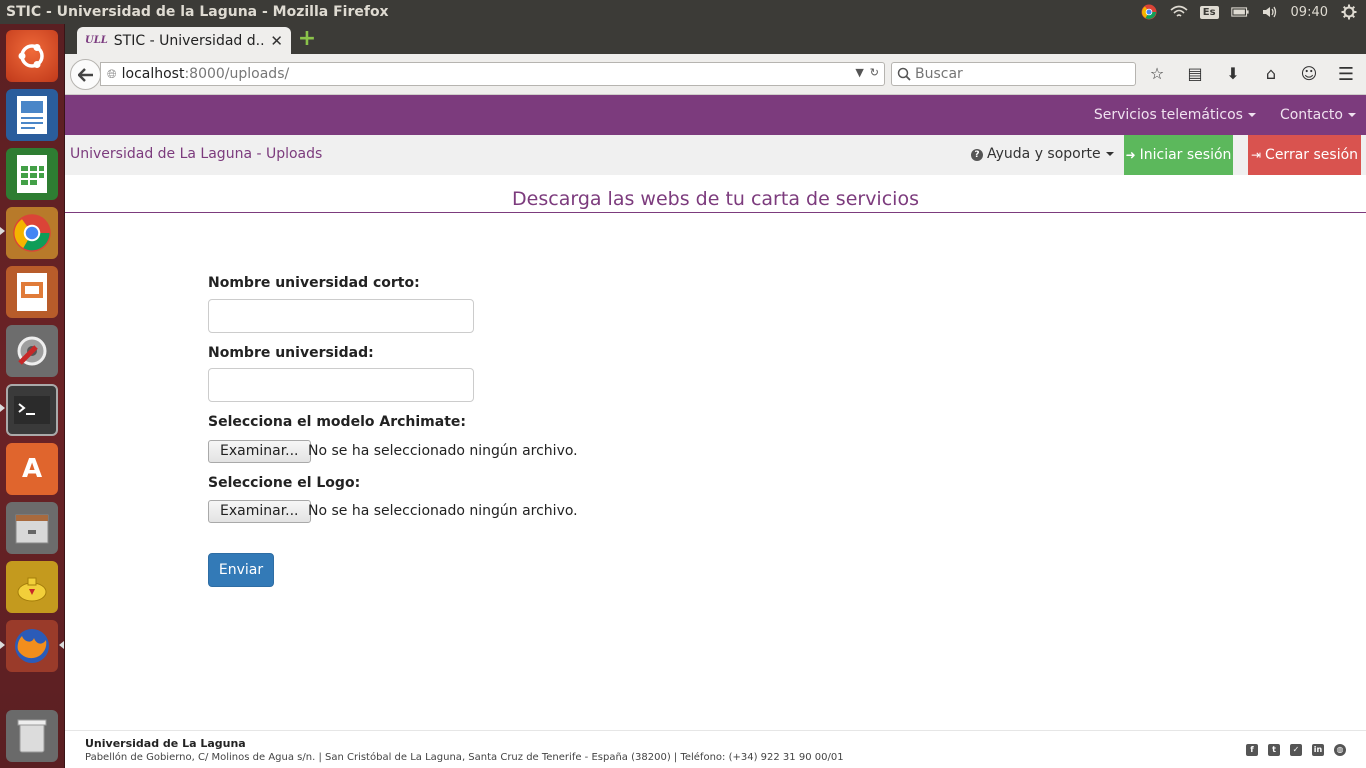  What do you see at coordinates (443, 511) in the screenshot?
I see `logo-file-status: No se ha seleccionado ningún archivo.` at bounding box center [443, 511].